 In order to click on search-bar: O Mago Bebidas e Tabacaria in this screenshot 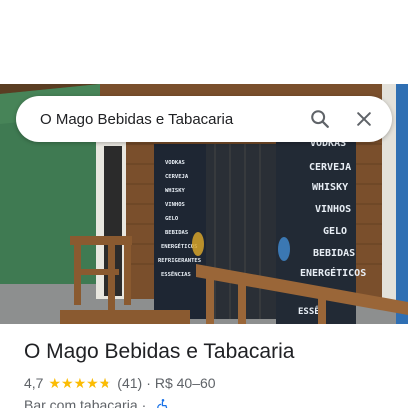, I will do `click(204, 119)`.